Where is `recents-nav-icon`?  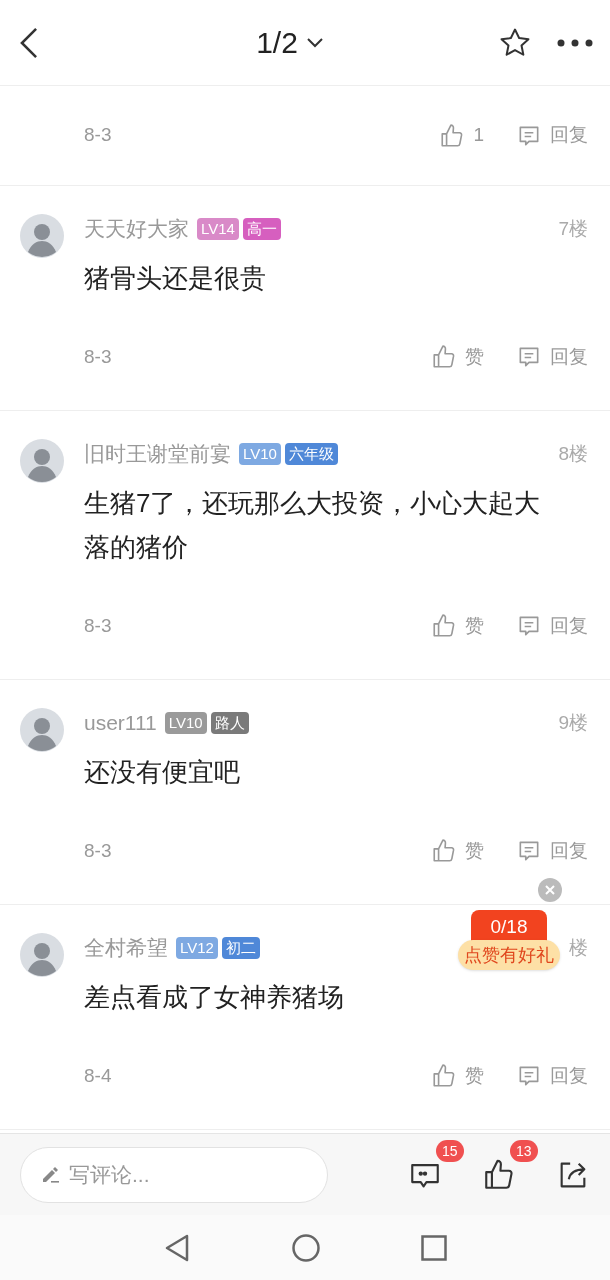
recents-nav-icon is located at coordinates (434, 1247).